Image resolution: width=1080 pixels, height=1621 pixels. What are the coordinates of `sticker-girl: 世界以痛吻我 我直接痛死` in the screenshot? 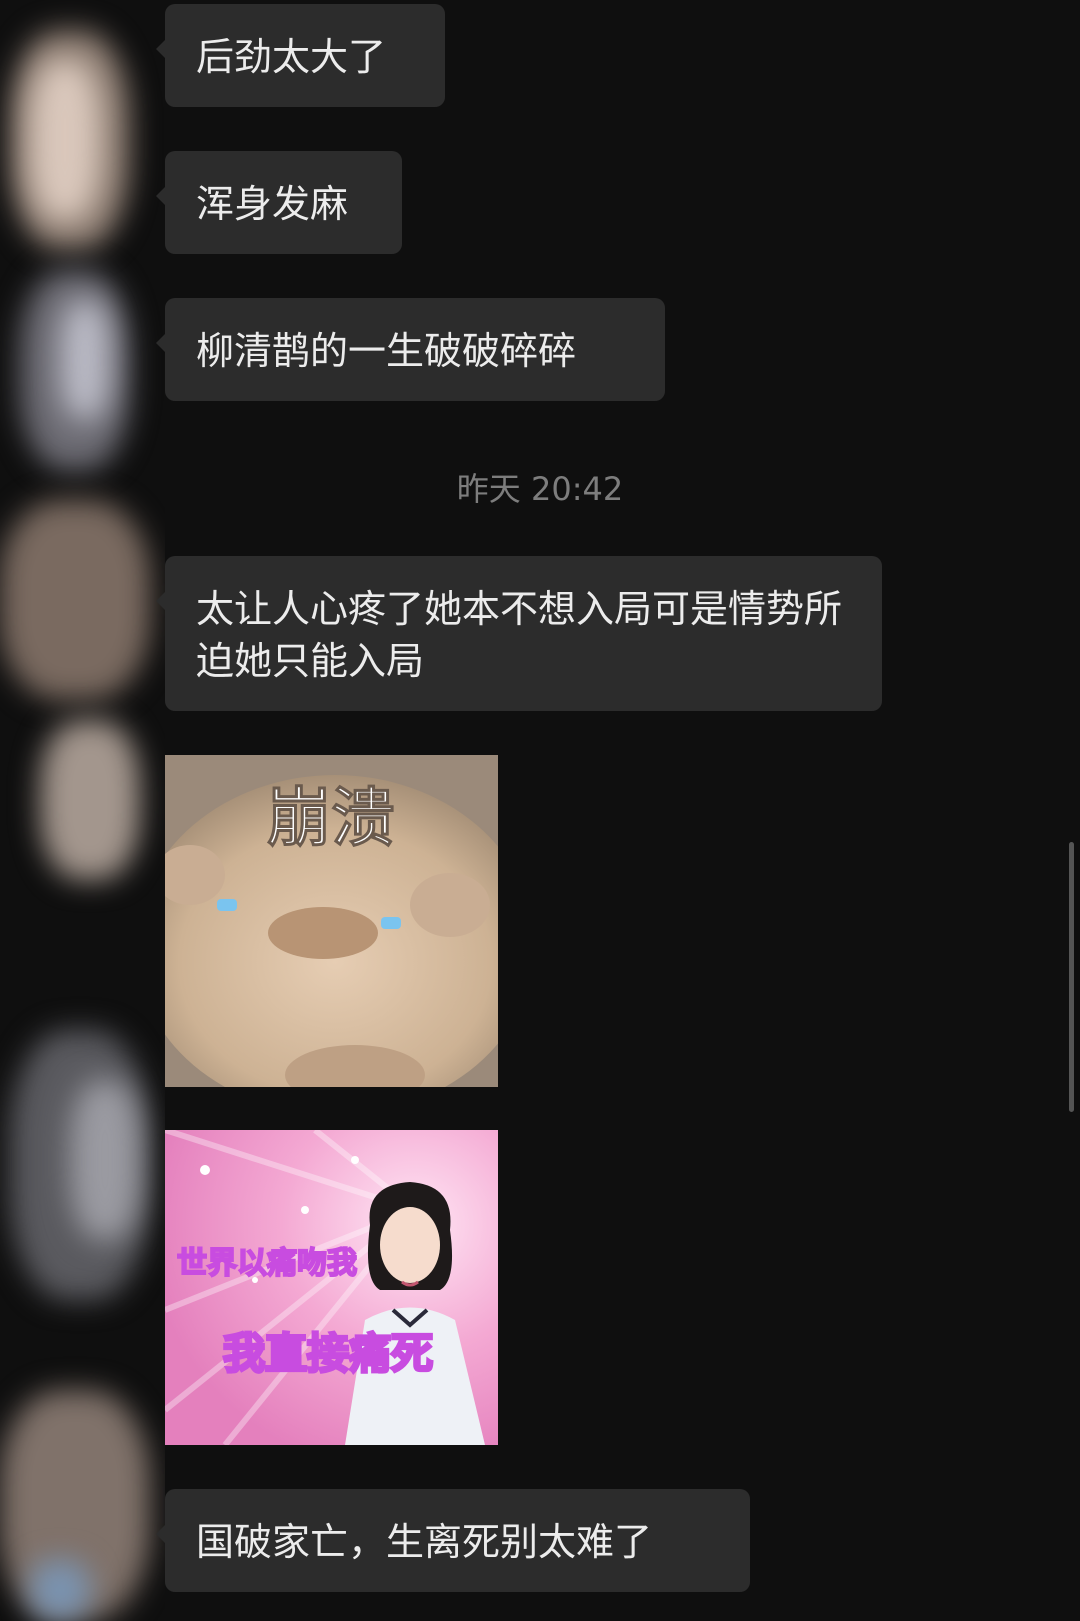 It's located at (331, 1287).